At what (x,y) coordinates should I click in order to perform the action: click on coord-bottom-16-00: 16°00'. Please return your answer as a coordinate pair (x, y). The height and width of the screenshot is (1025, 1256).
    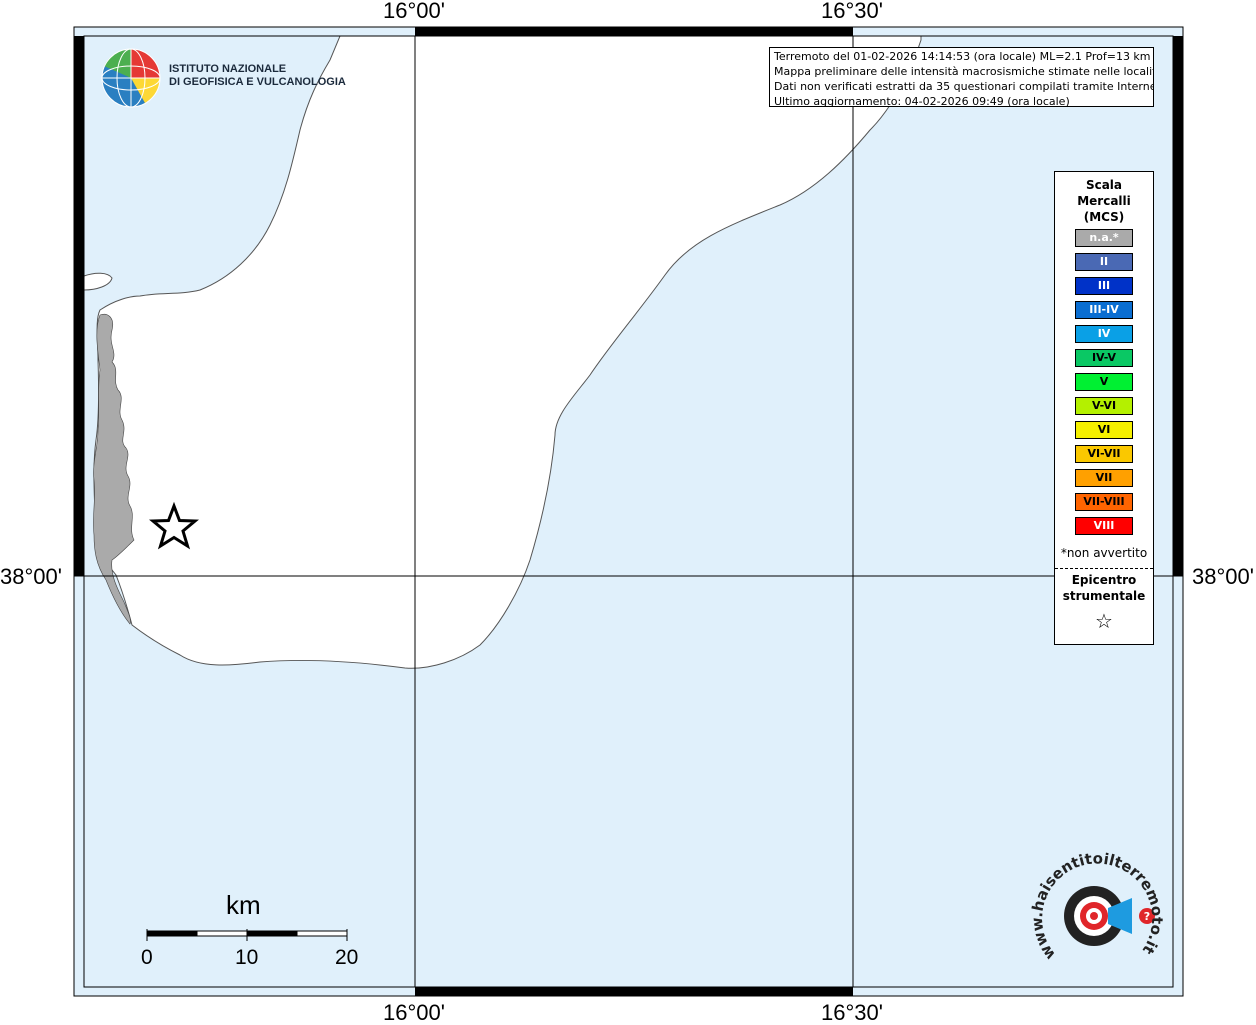
    Looking at the image, I should click on (414, 1012).